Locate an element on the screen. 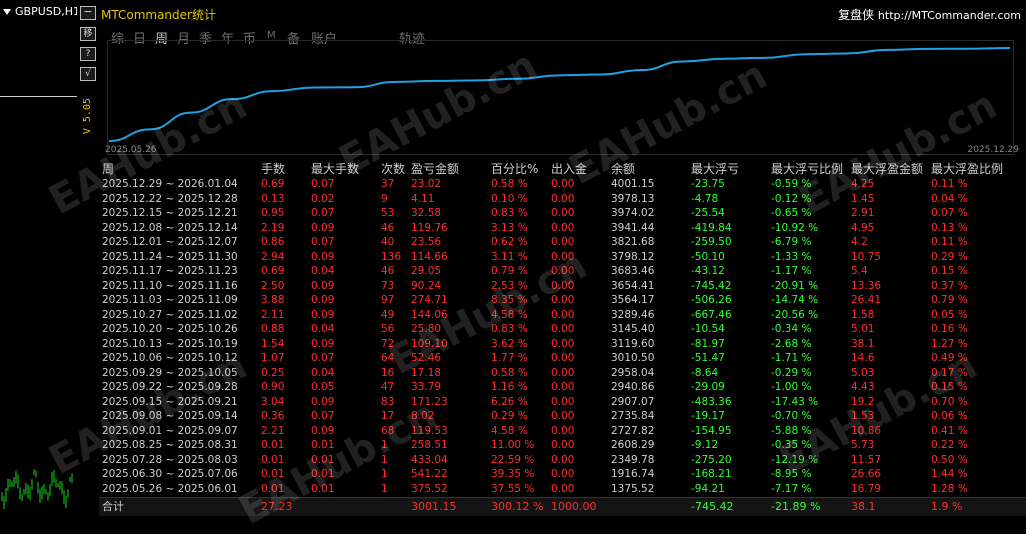 The height and width of the screenshot is (534, 1026). table-cell: 2349.78 is located at coordinates (633, 459).